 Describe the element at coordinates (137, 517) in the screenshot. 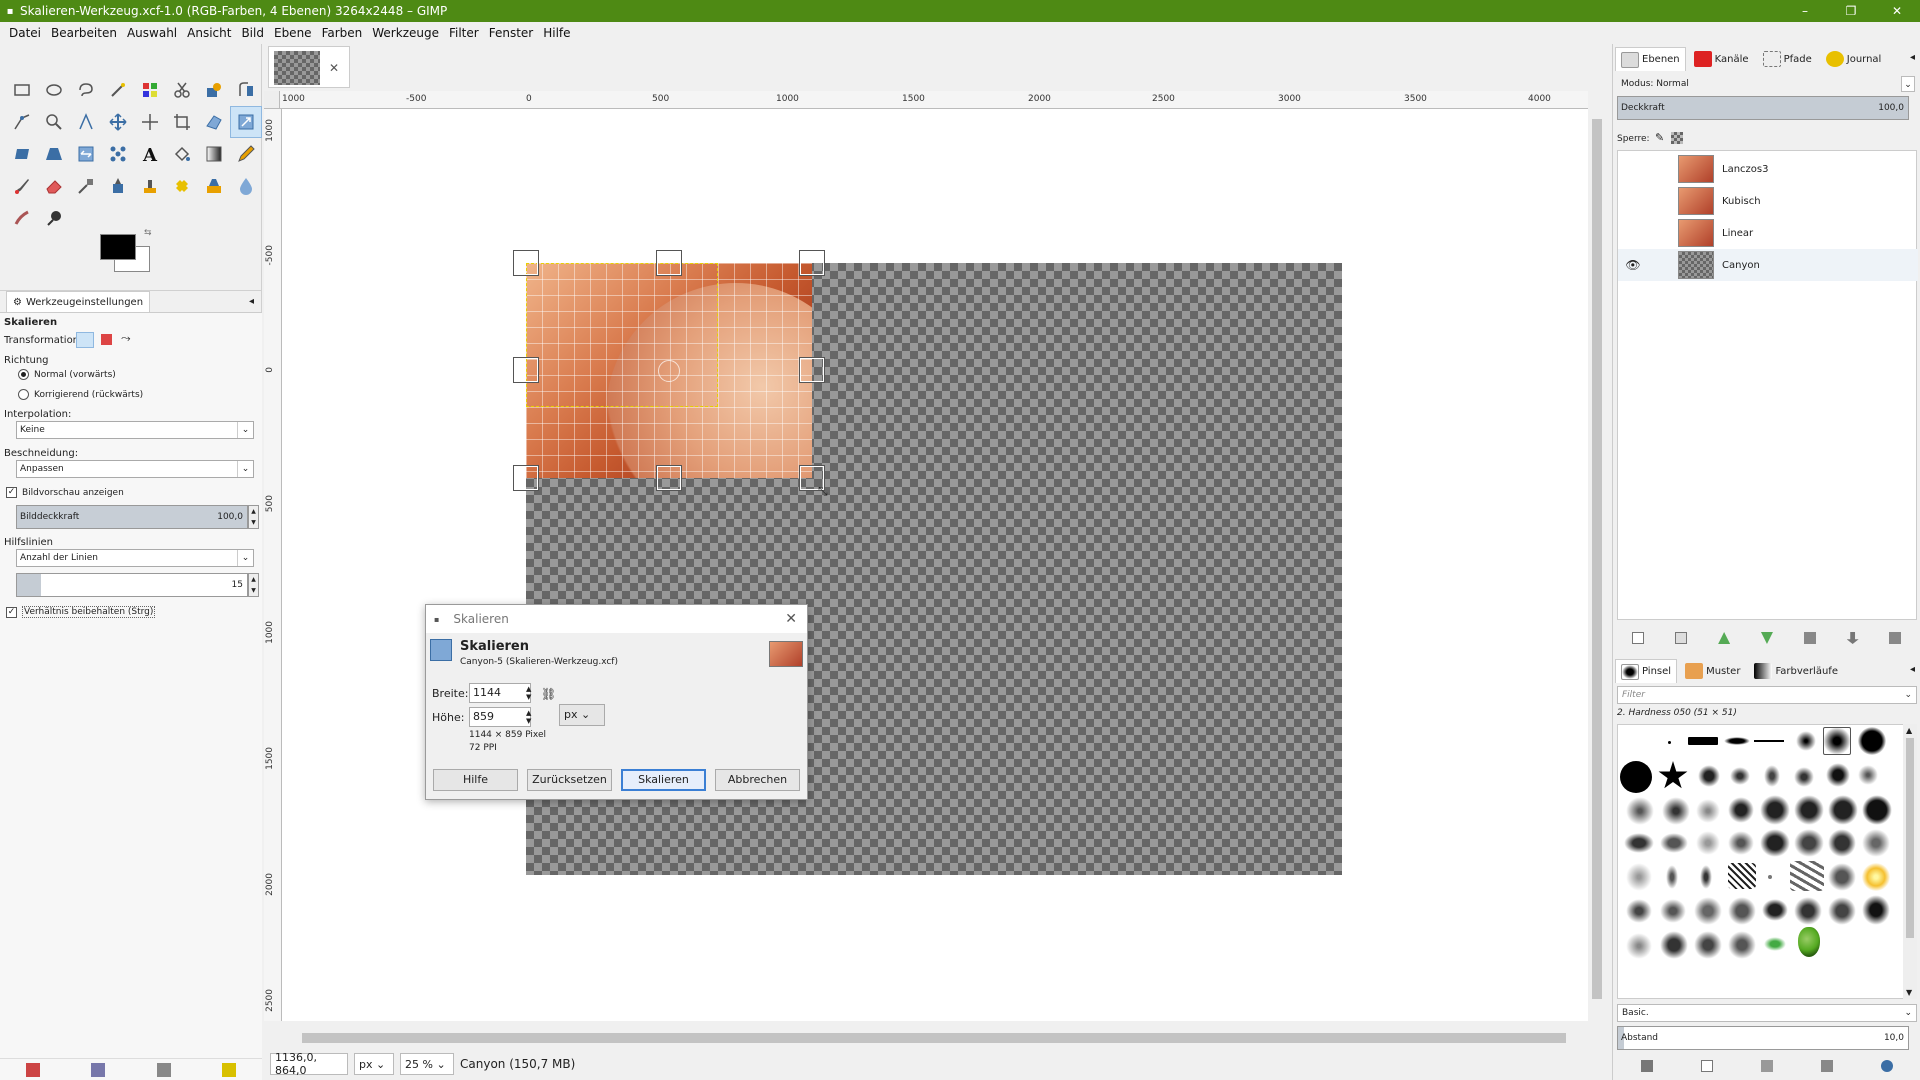

I see `image-opacity-slider: Bilddeckkraft 100,0 ▲ ▼` at that location.